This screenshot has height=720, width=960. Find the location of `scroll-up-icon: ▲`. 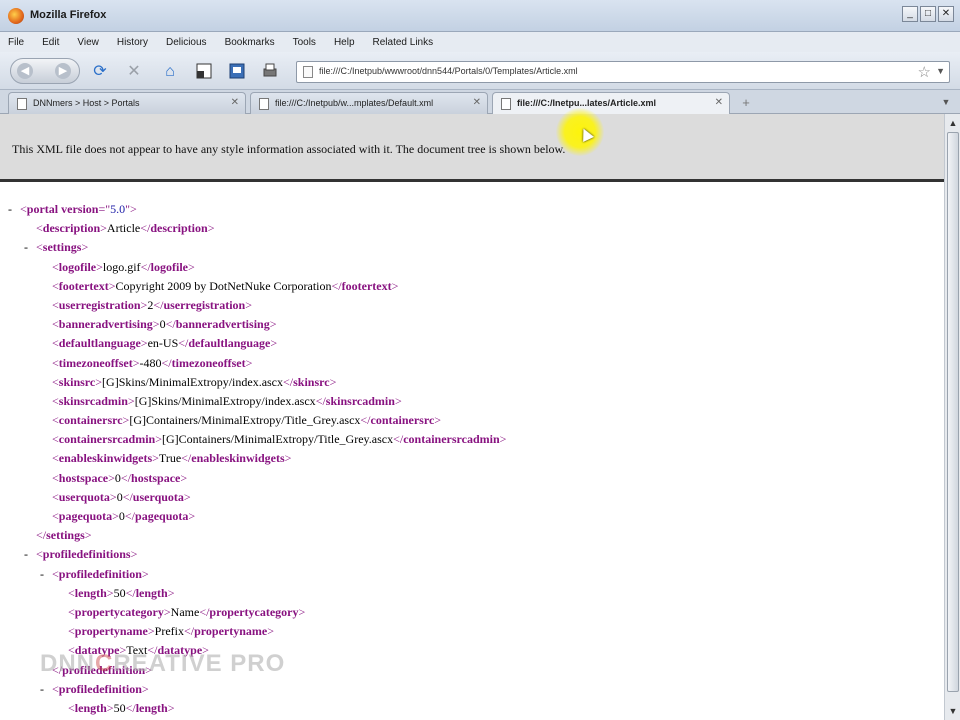

scroll-up-icon: ▲ is located at coordinates (952, 123).